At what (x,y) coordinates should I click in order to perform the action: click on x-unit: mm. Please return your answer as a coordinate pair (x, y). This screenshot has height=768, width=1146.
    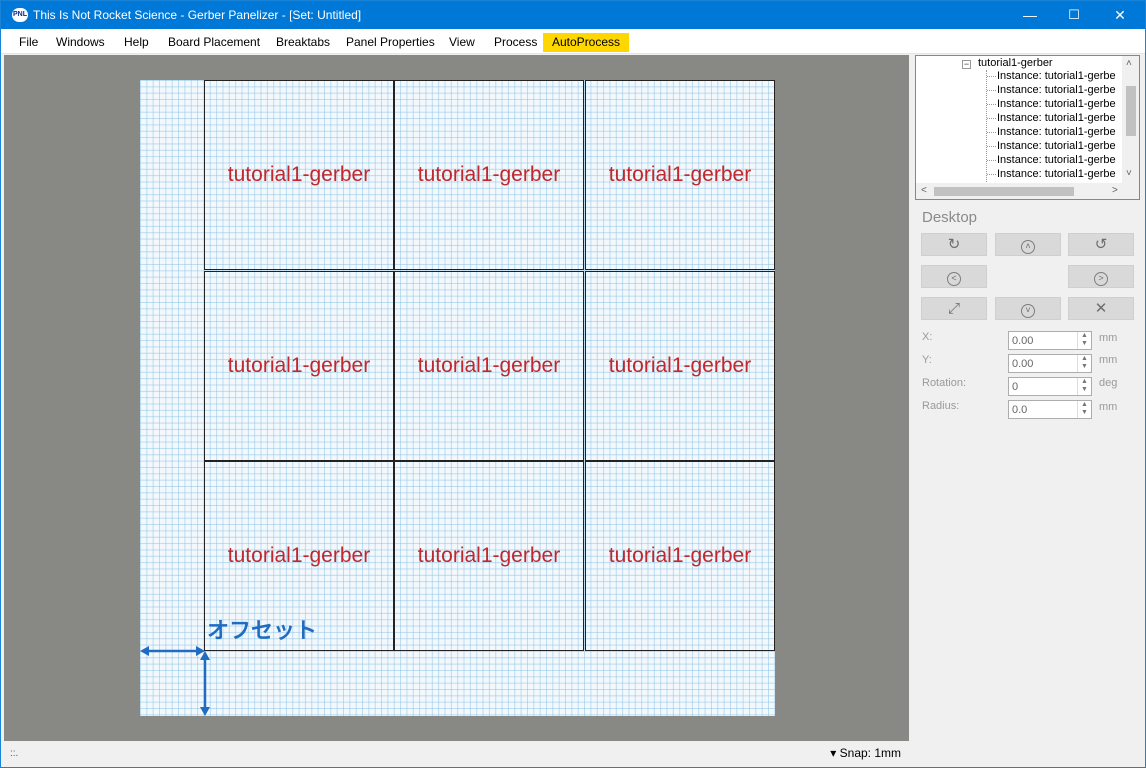
    Looking at the image, I should click on (1108, 338).